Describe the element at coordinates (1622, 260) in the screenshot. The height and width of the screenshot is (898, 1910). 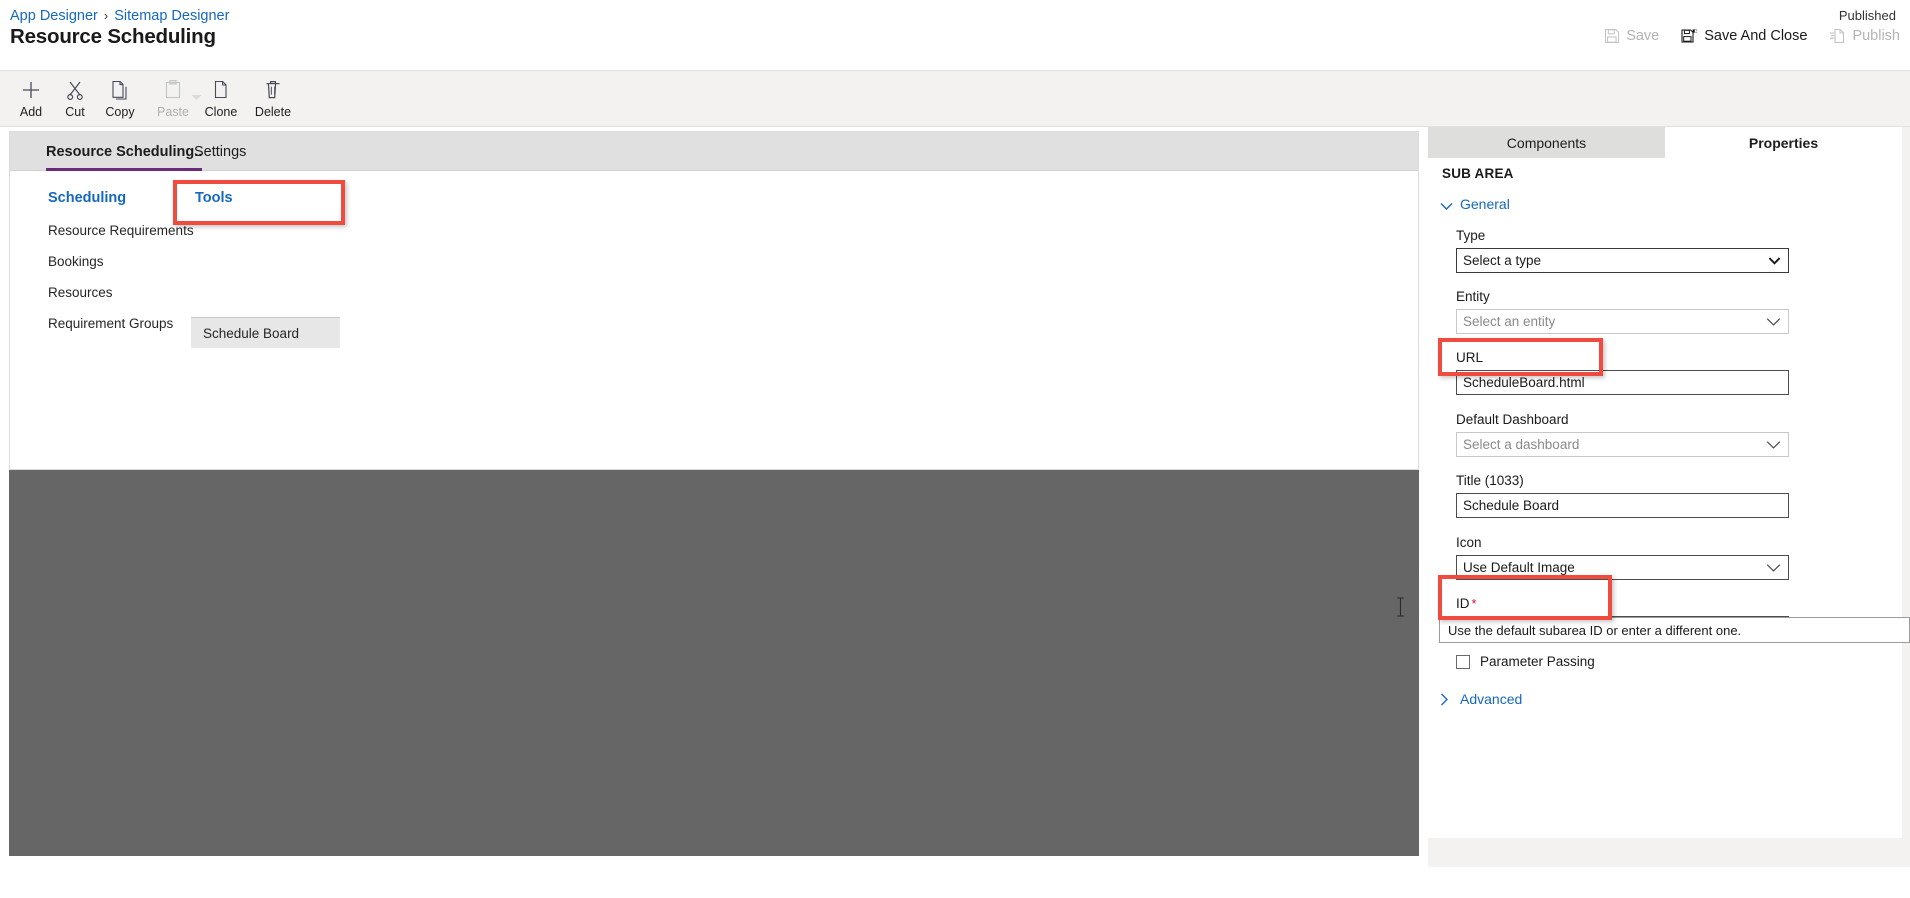
I see `type-select: Select a type` at that location.